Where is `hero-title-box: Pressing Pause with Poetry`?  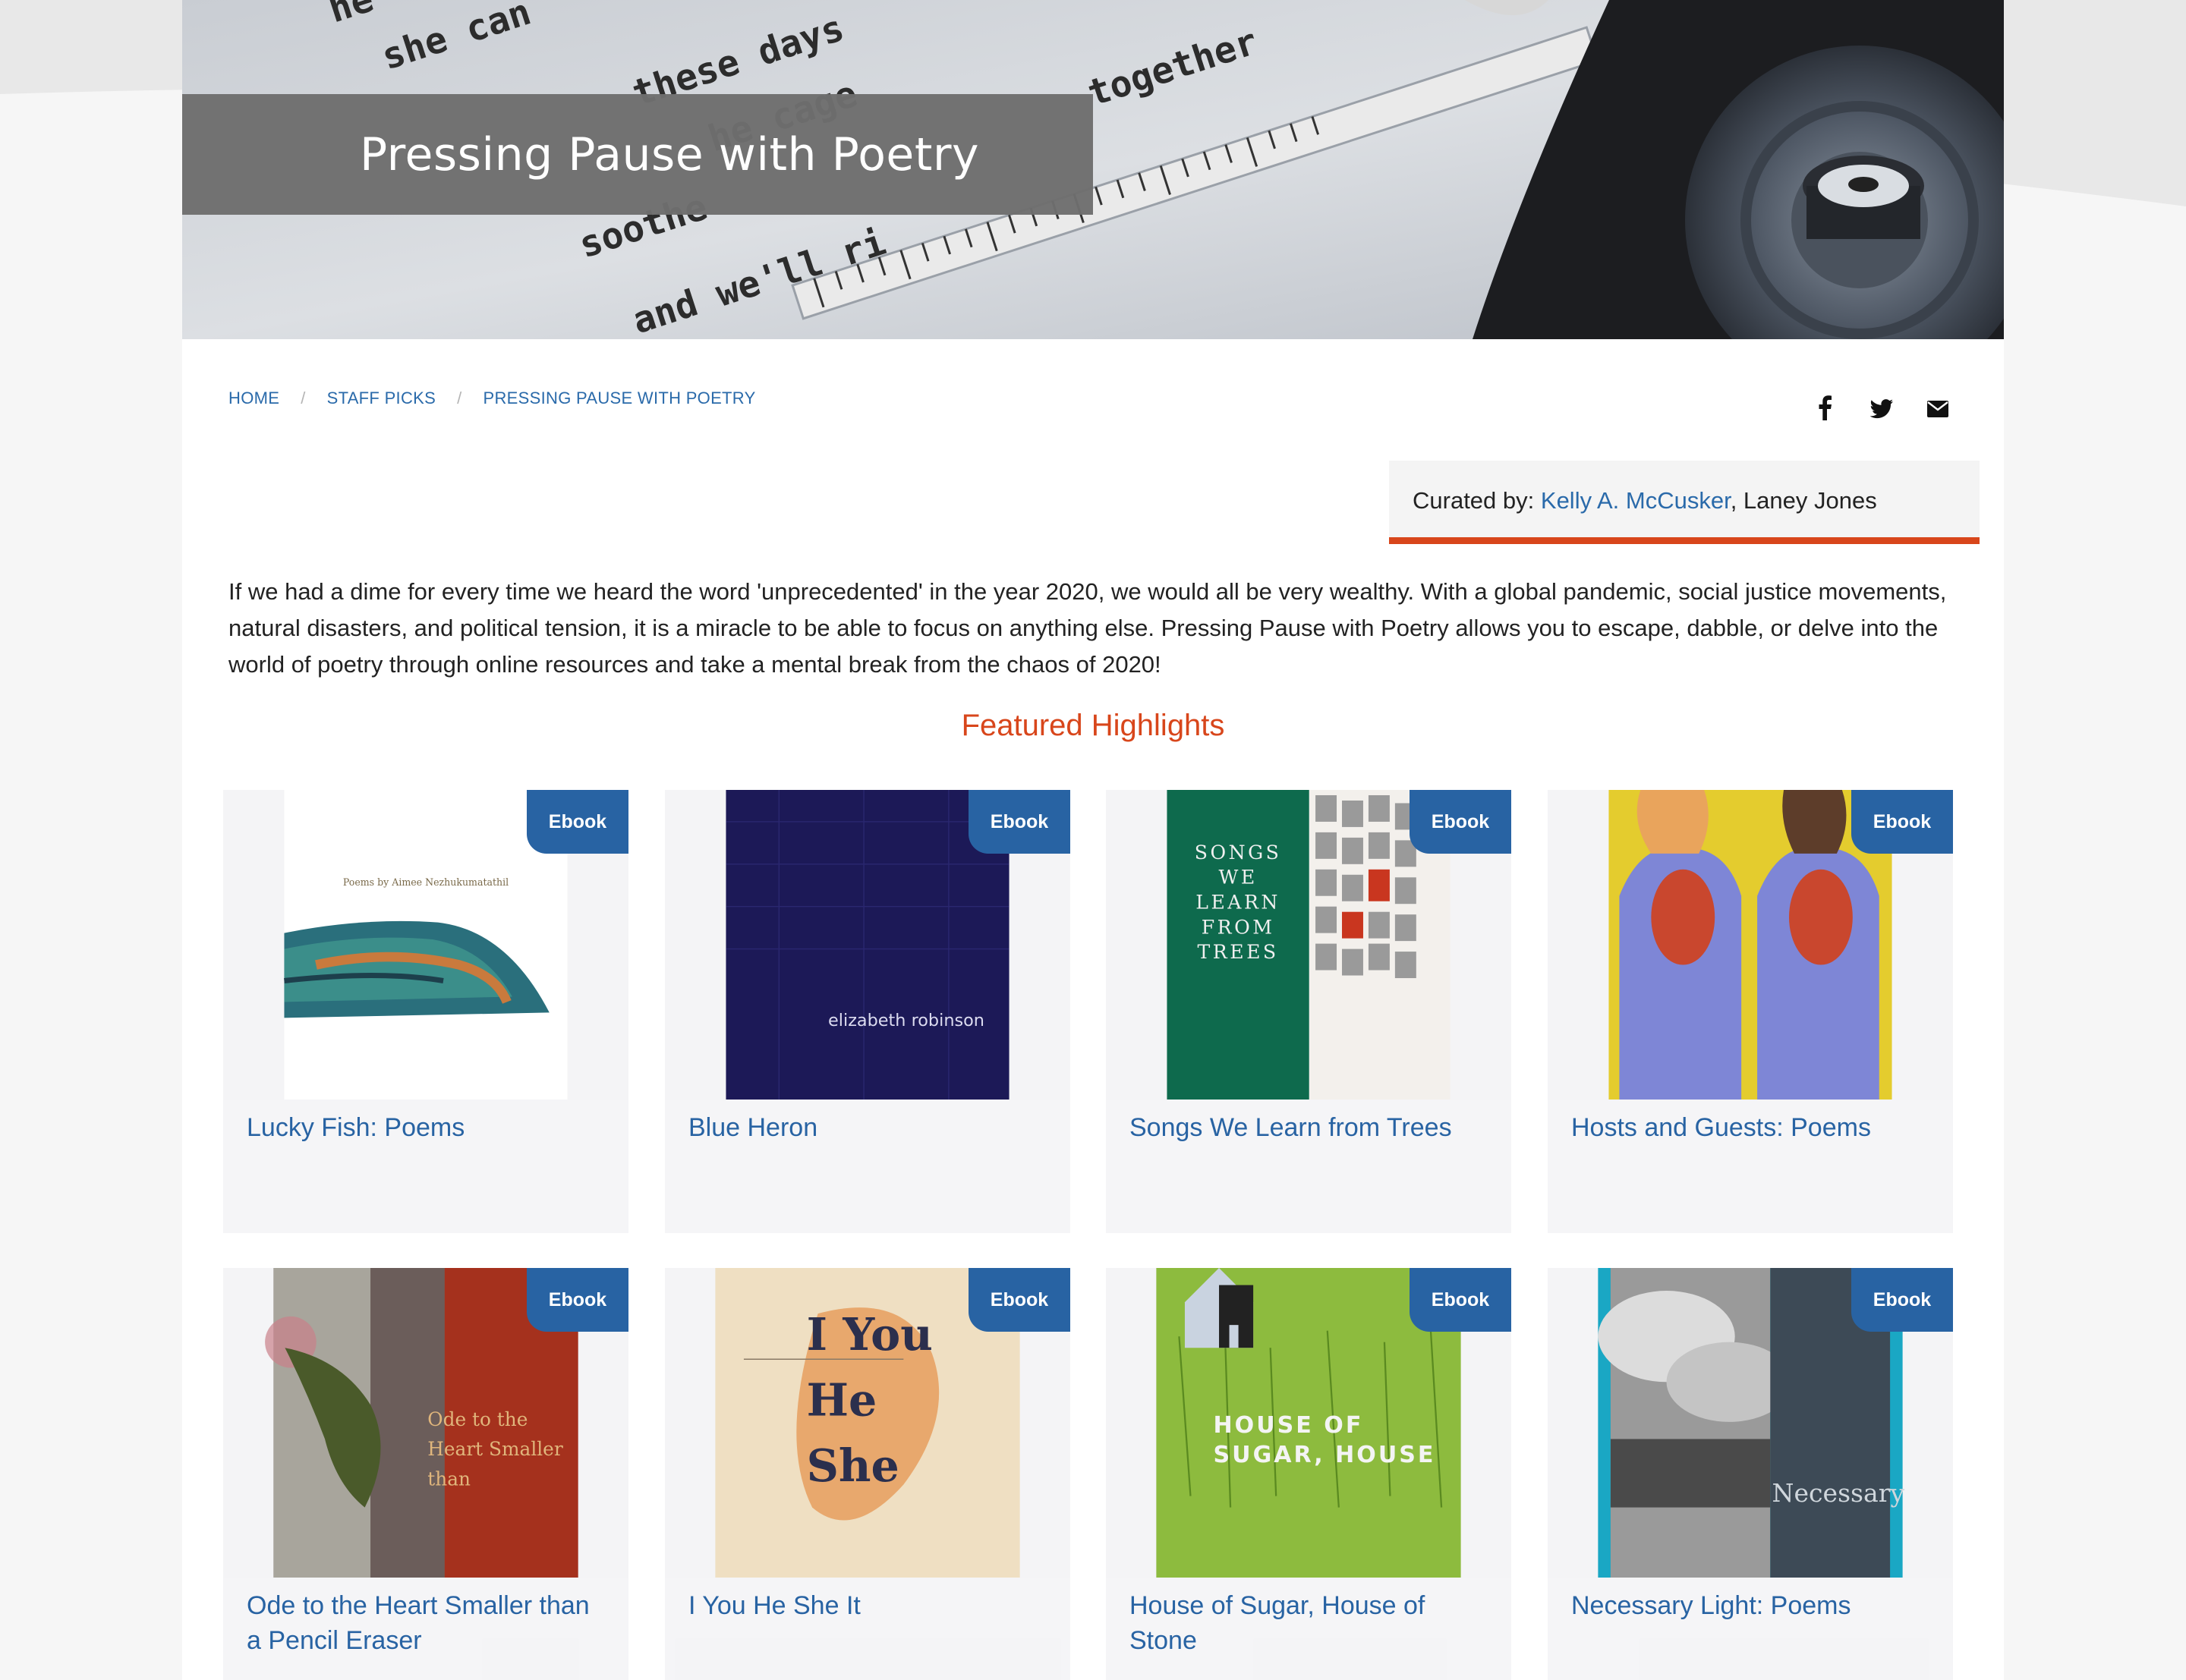 hero-title-box: Pressing Pause with Poetry is located at coordinates (637, 154).